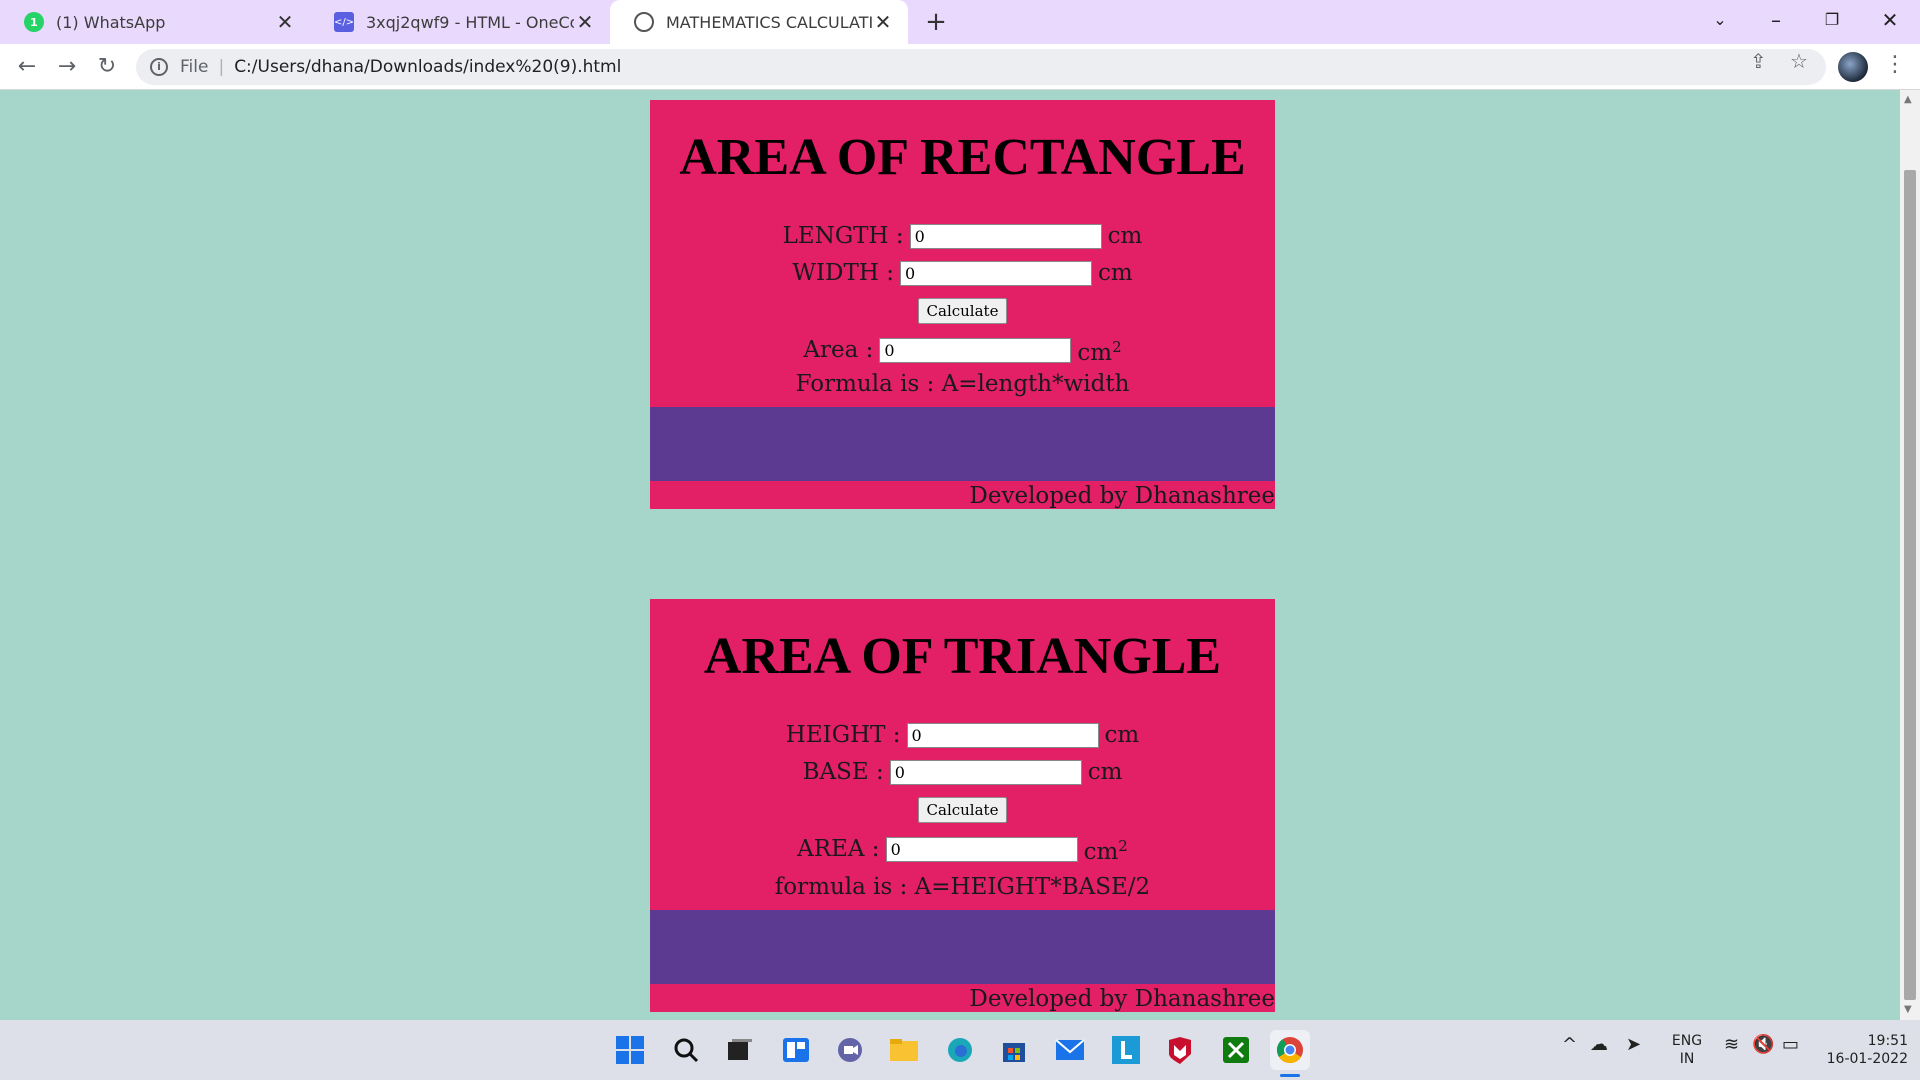  Describe the element at coordinates (850, 1050) in the screenshot. I see `chat-icon` at that location.